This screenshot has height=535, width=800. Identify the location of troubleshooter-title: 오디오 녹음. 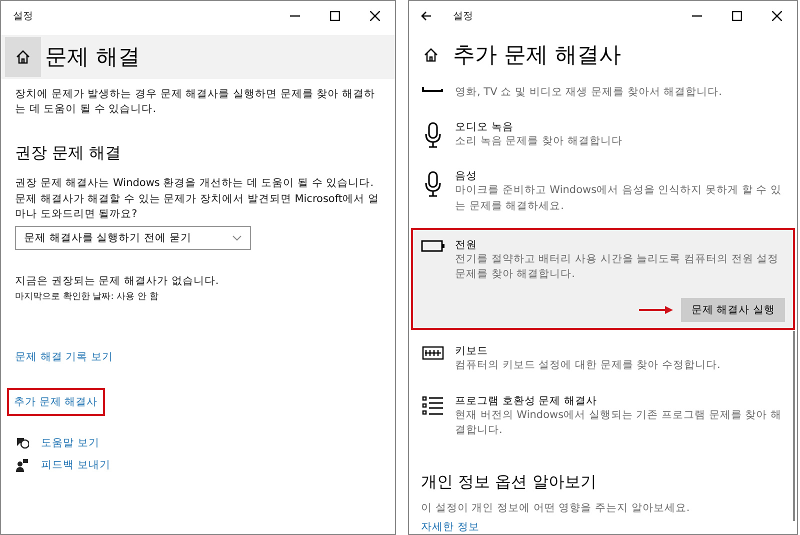
(484, 127).